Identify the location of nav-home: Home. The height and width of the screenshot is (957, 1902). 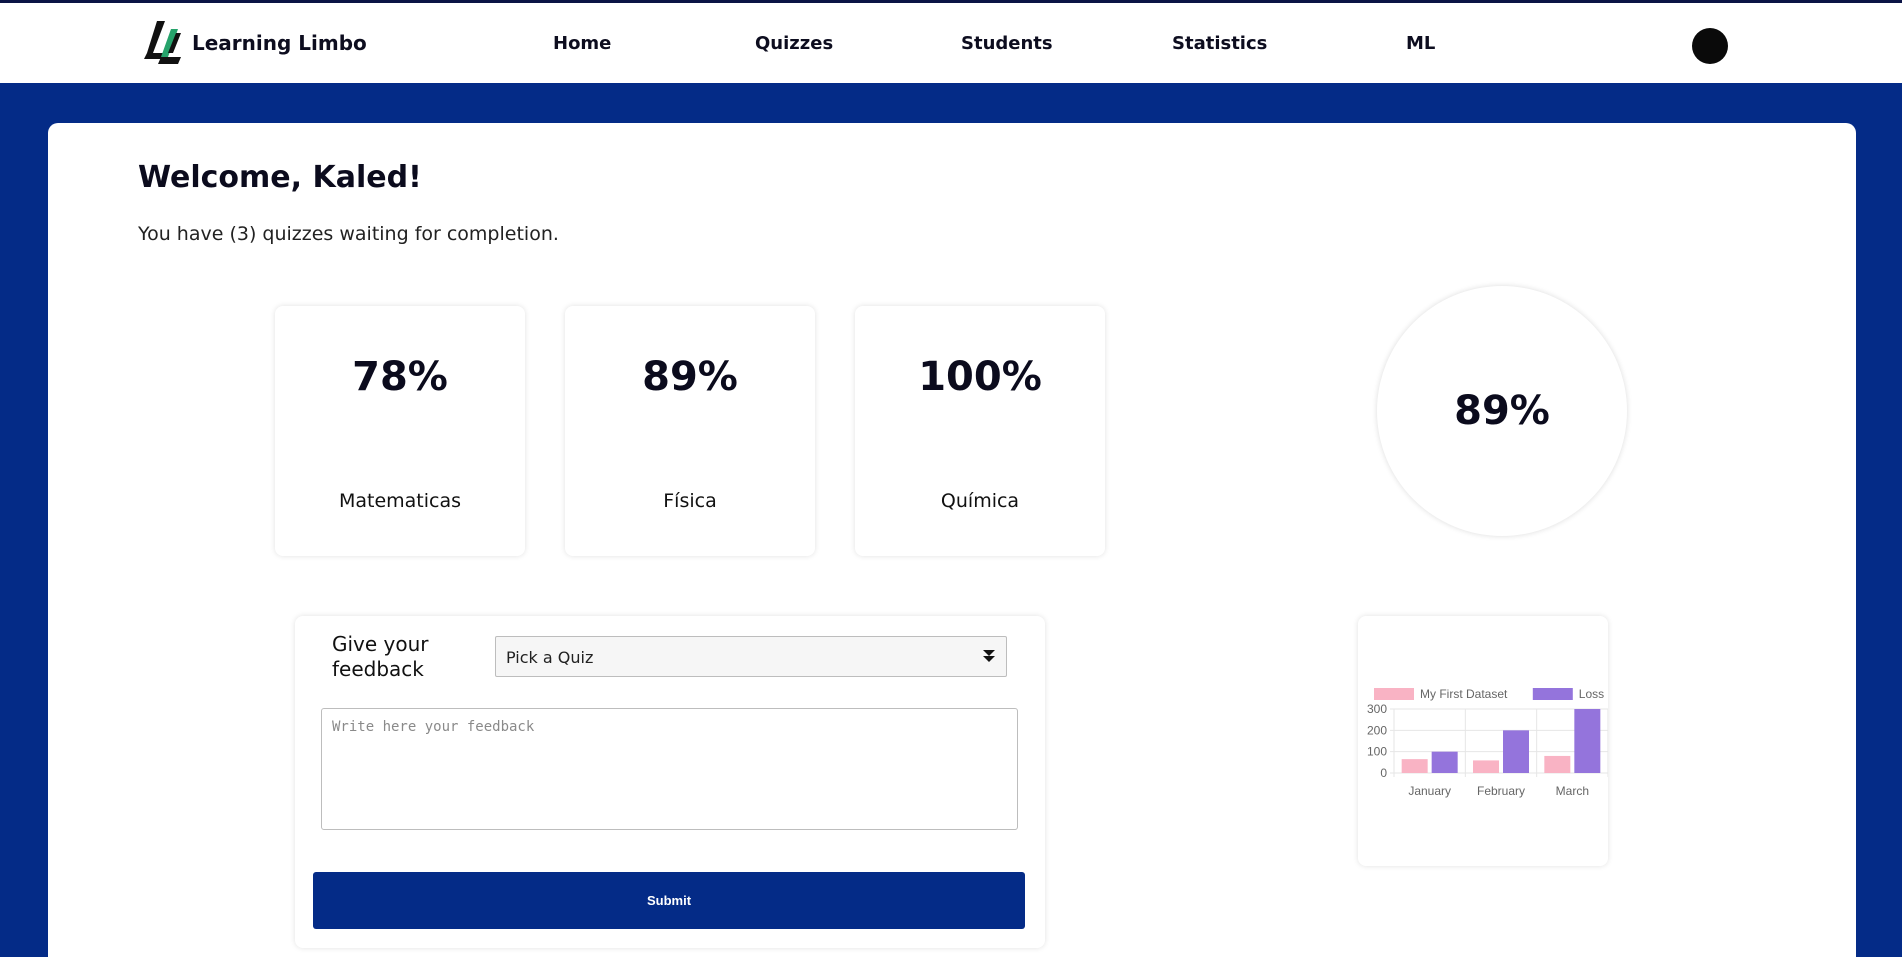
(582, 43).